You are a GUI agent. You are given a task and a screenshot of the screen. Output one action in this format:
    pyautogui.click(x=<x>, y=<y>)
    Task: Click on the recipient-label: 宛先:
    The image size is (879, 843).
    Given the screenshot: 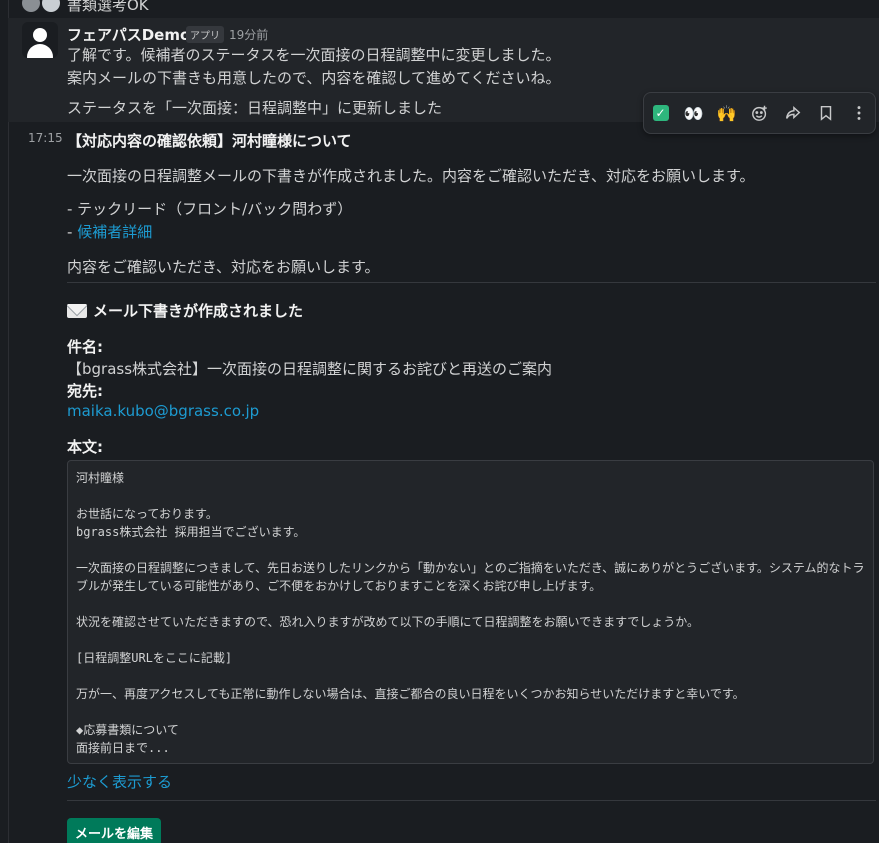 What is the action you would take?
    pyautogui.click(x=85, y=391)
    